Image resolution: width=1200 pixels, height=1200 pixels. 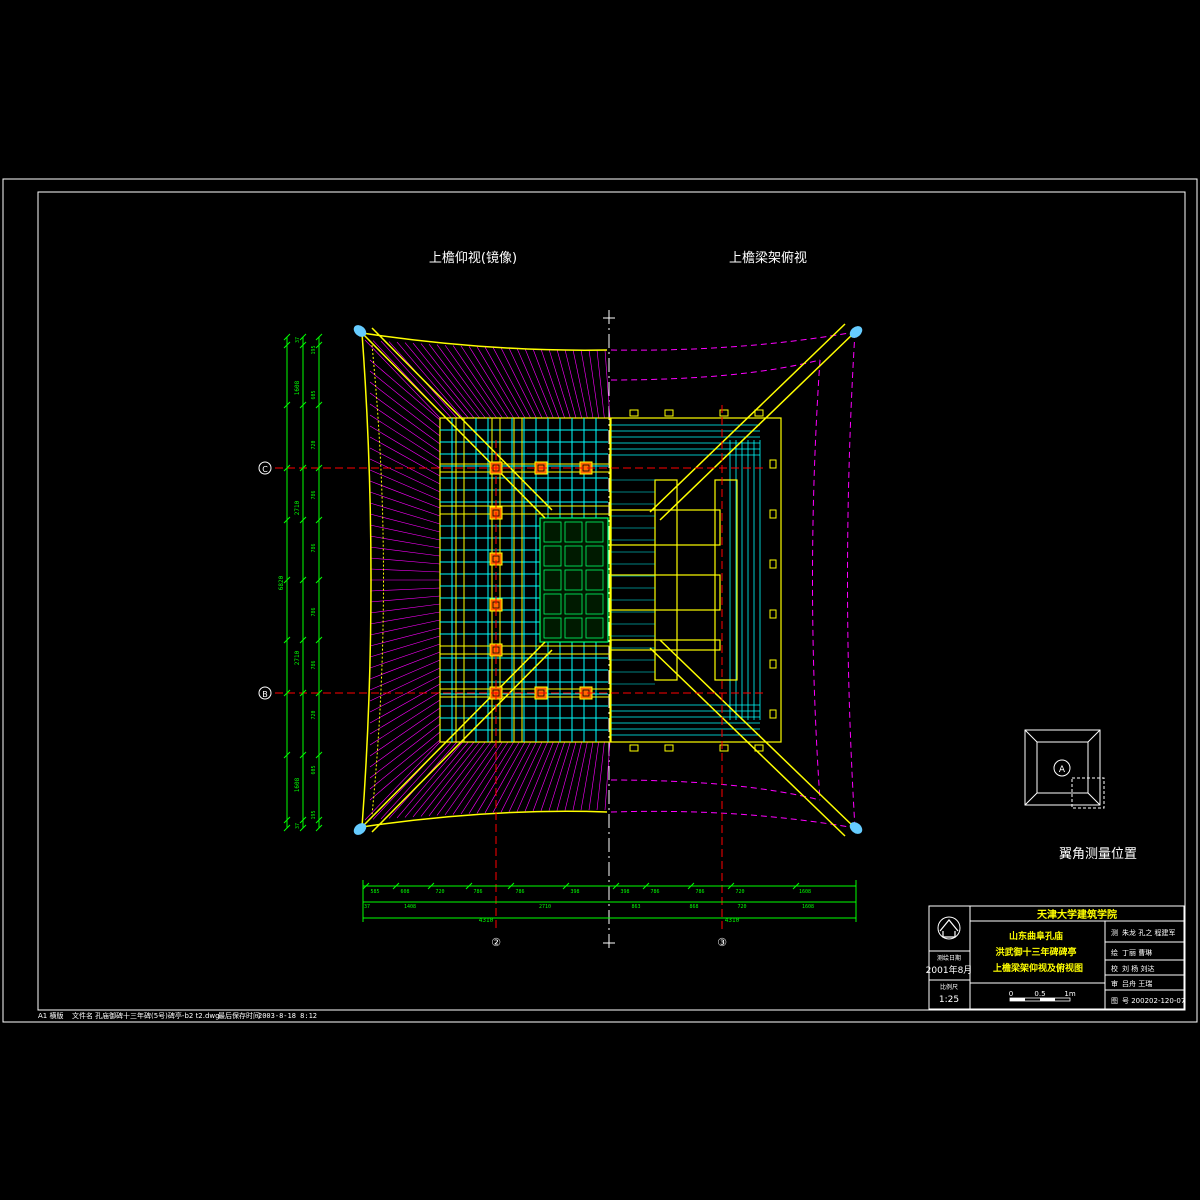 I want to click on svg-text: 吕舟 王瑞, so click(x=1137, y=983).